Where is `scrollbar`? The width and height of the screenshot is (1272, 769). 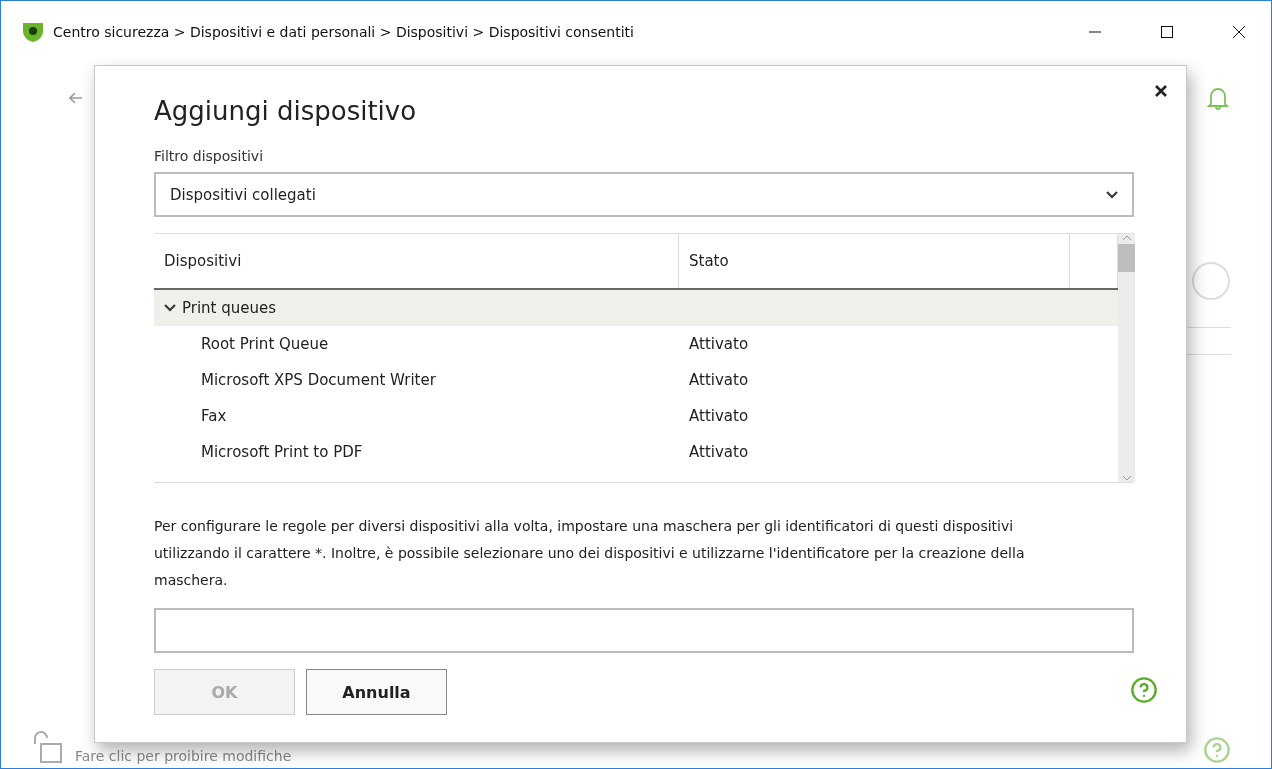
scrollbar is located at coordinates (1126, 358).